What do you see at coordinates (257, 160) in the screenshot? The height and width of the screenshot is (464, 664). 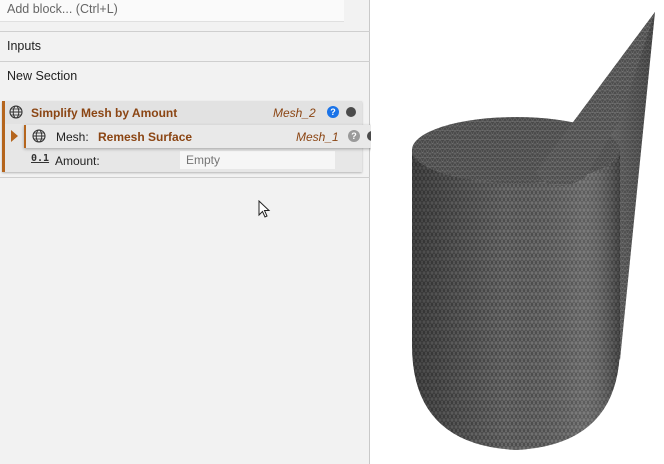 I see `amount-input` at bounding box center [257, 160].